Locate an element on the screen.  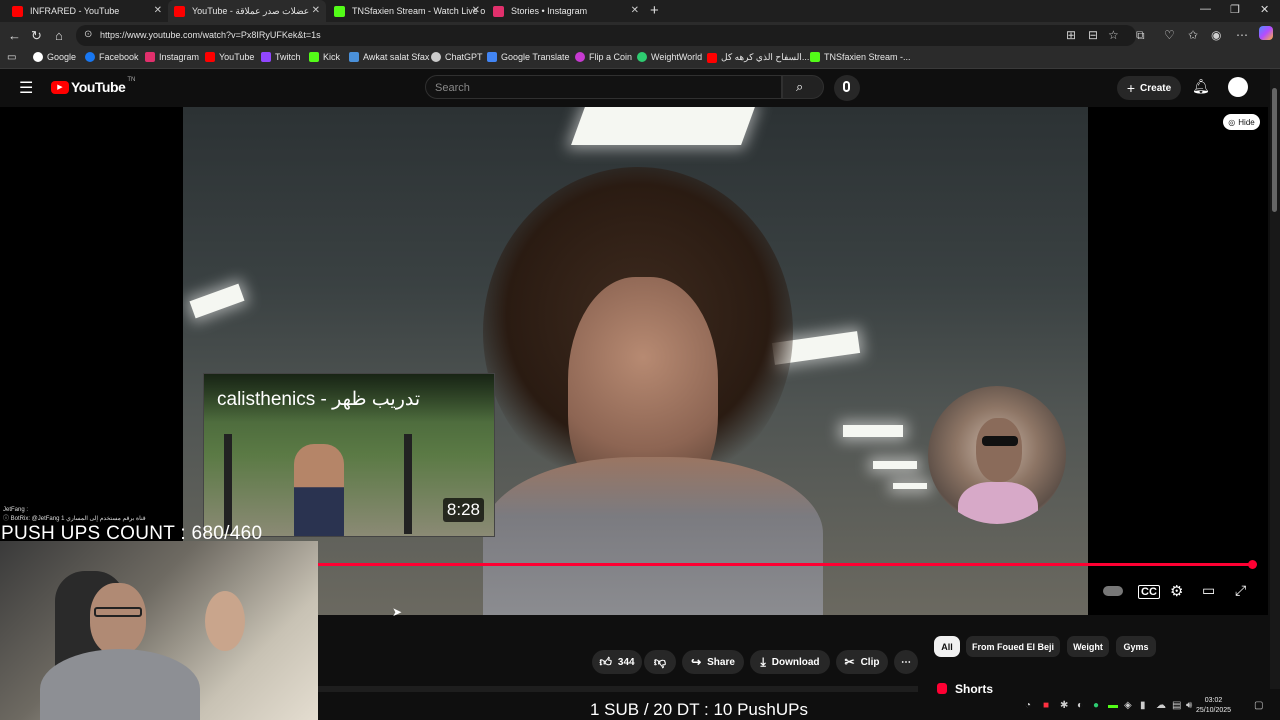
site-info-icon: ⊙ is located at coordinates (88, 34).